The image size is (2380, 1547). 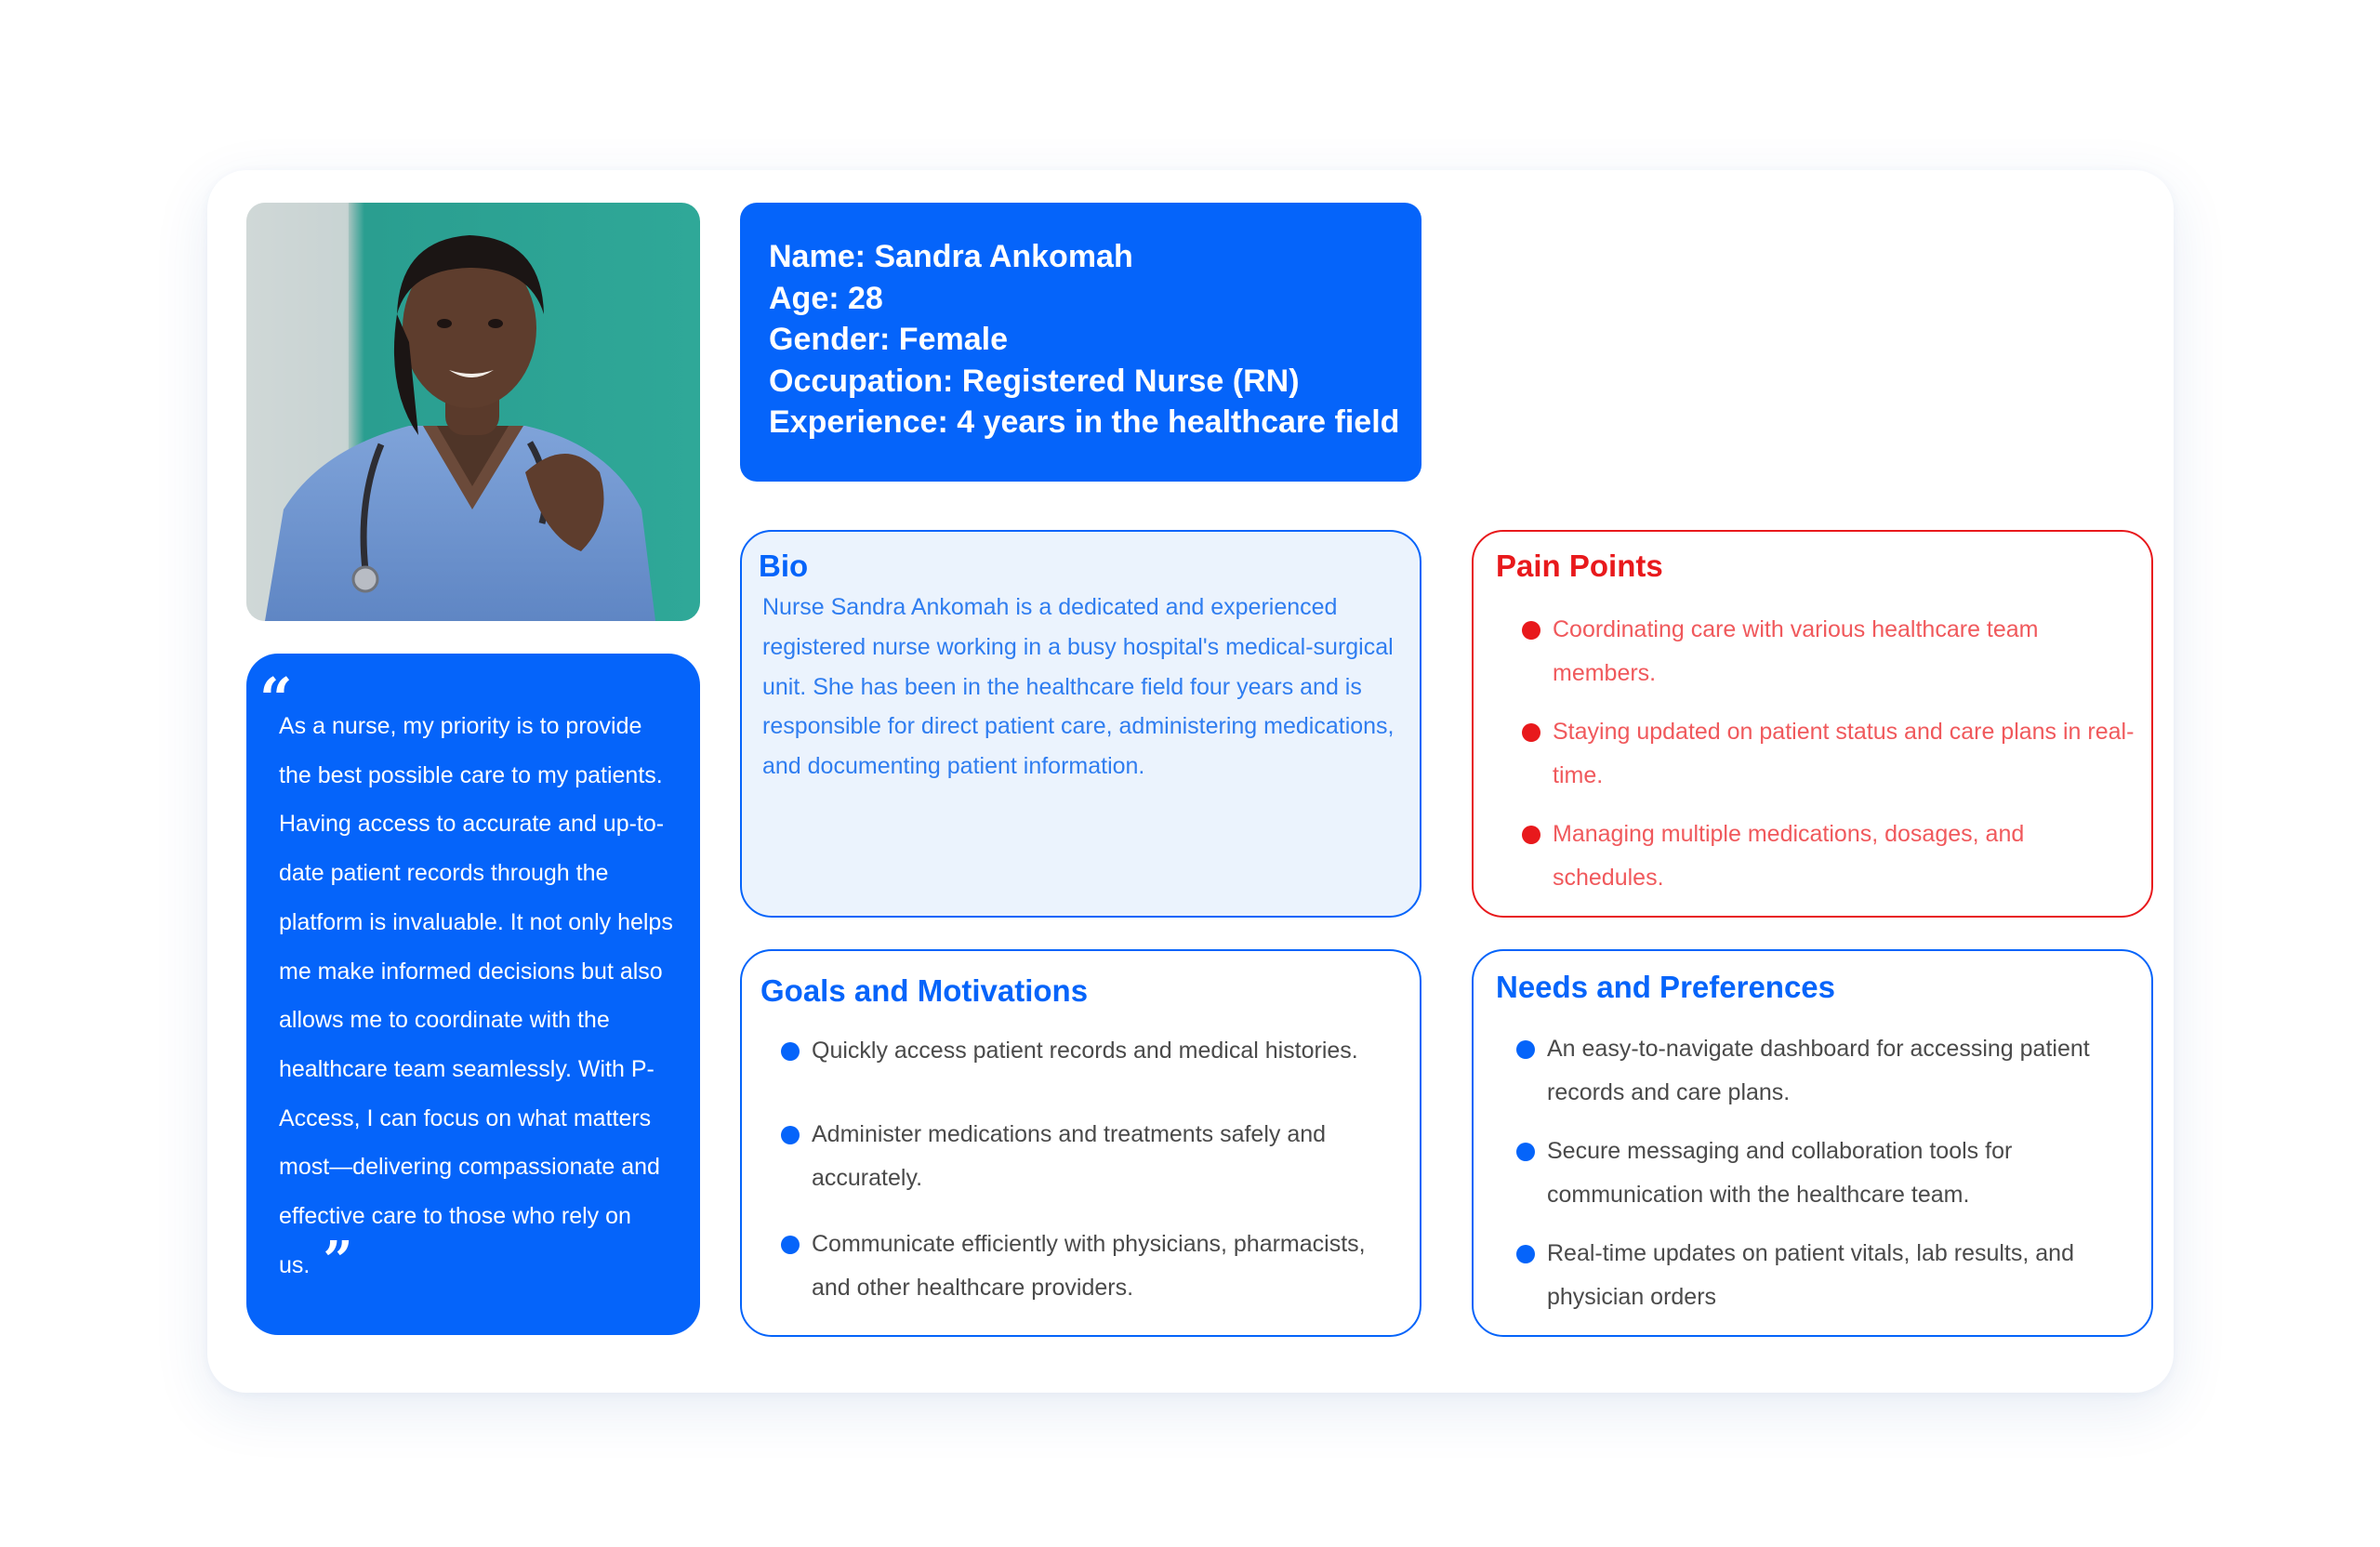 I want to click on needs-title: Needs and Preferences, so click(x=1666, y=987).